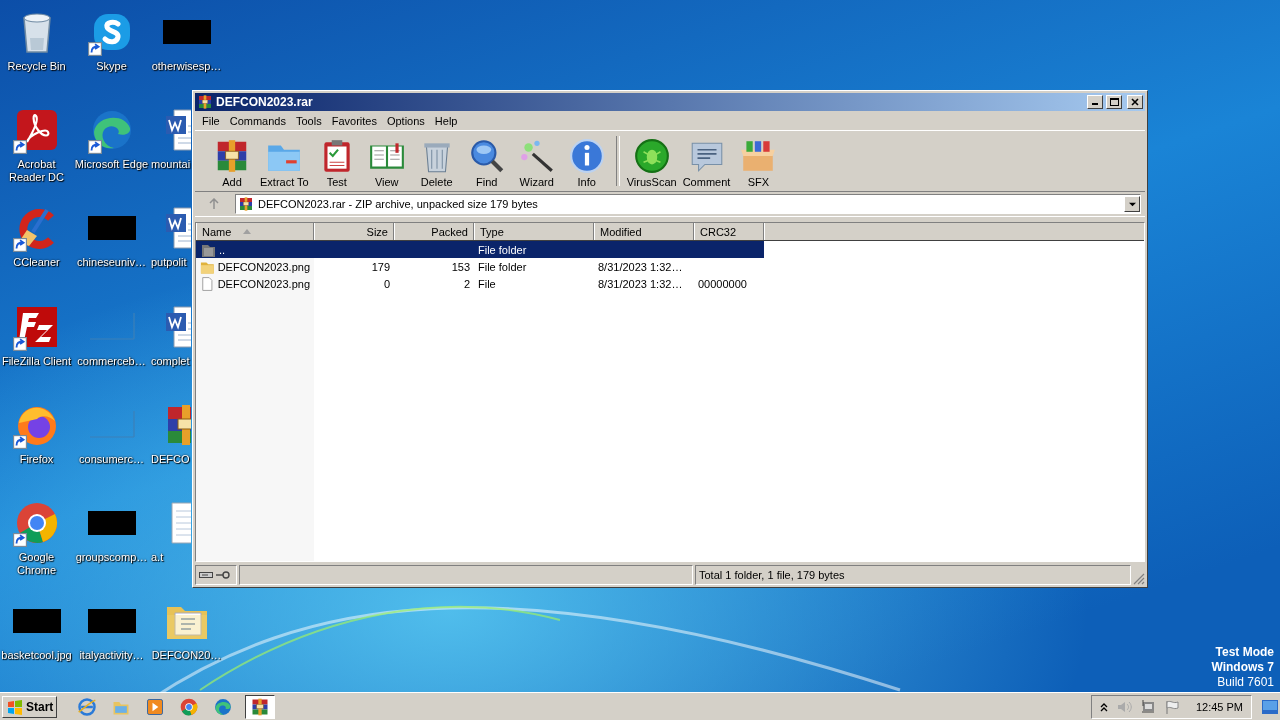 The width and height of the screenshot is (1280, 720). I want to click on toolbar-button: Add, so click(232, 162).